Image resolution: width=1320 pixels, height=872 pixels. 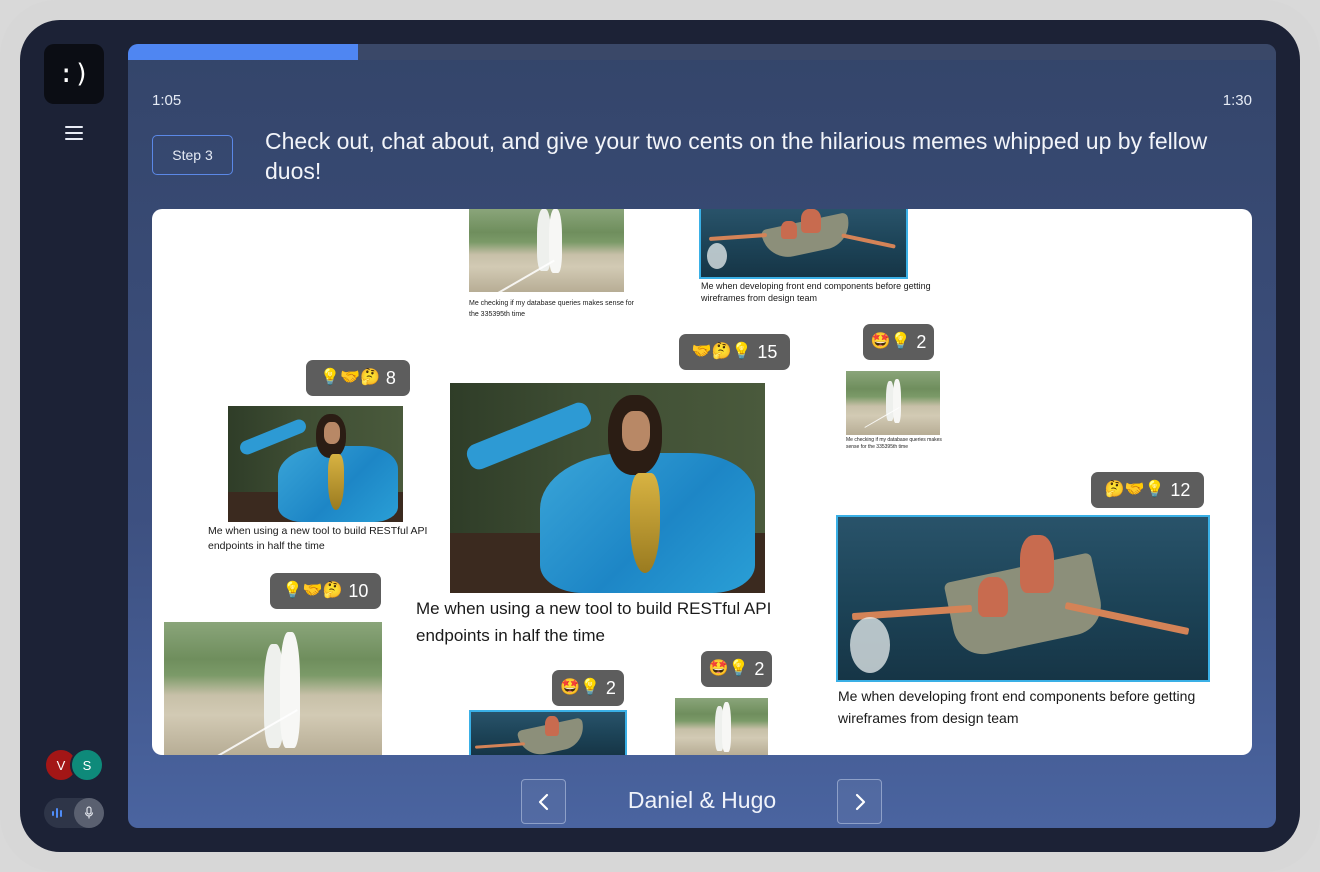 I want to click on reaction-badge: 🤔🤝💡 12, so click(x=1147, y=490).